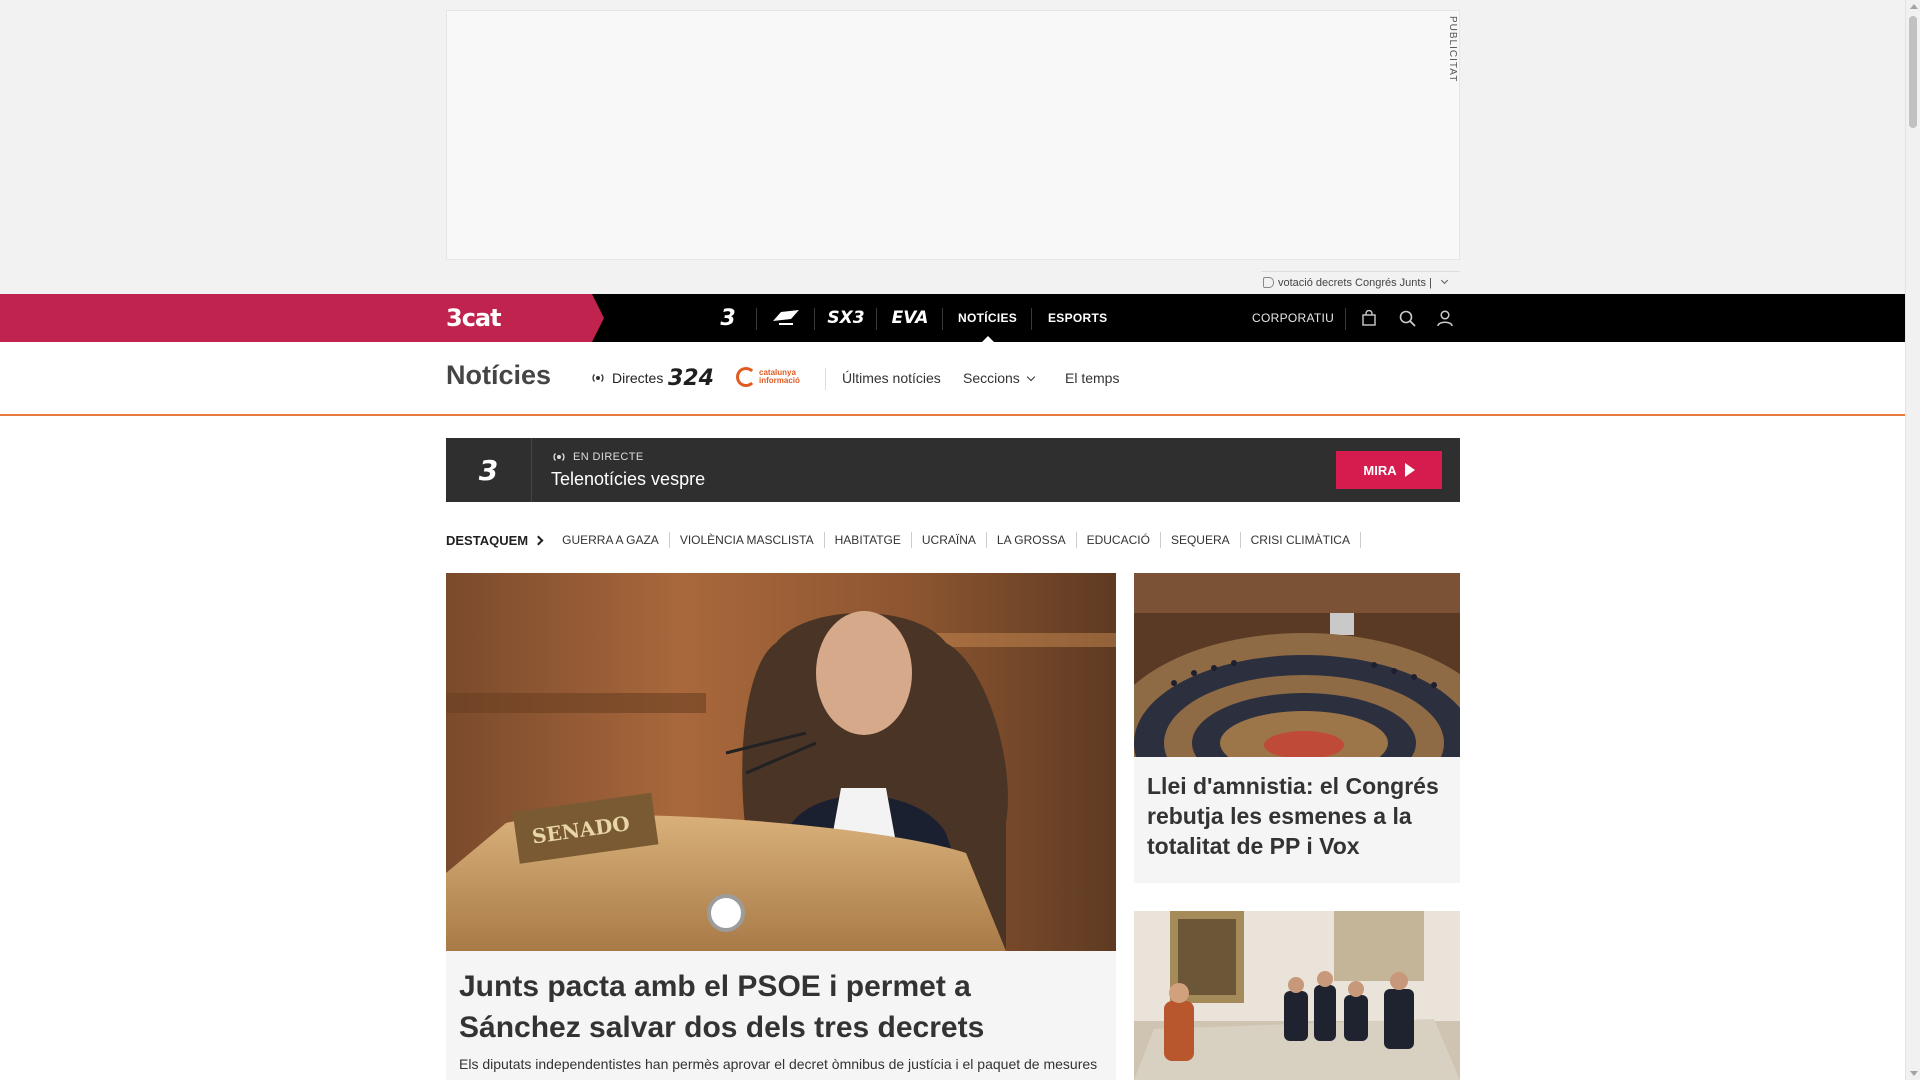 The image size is (1920, 1080). I want to click on scroll-down-icon, so click(1914, 1073).